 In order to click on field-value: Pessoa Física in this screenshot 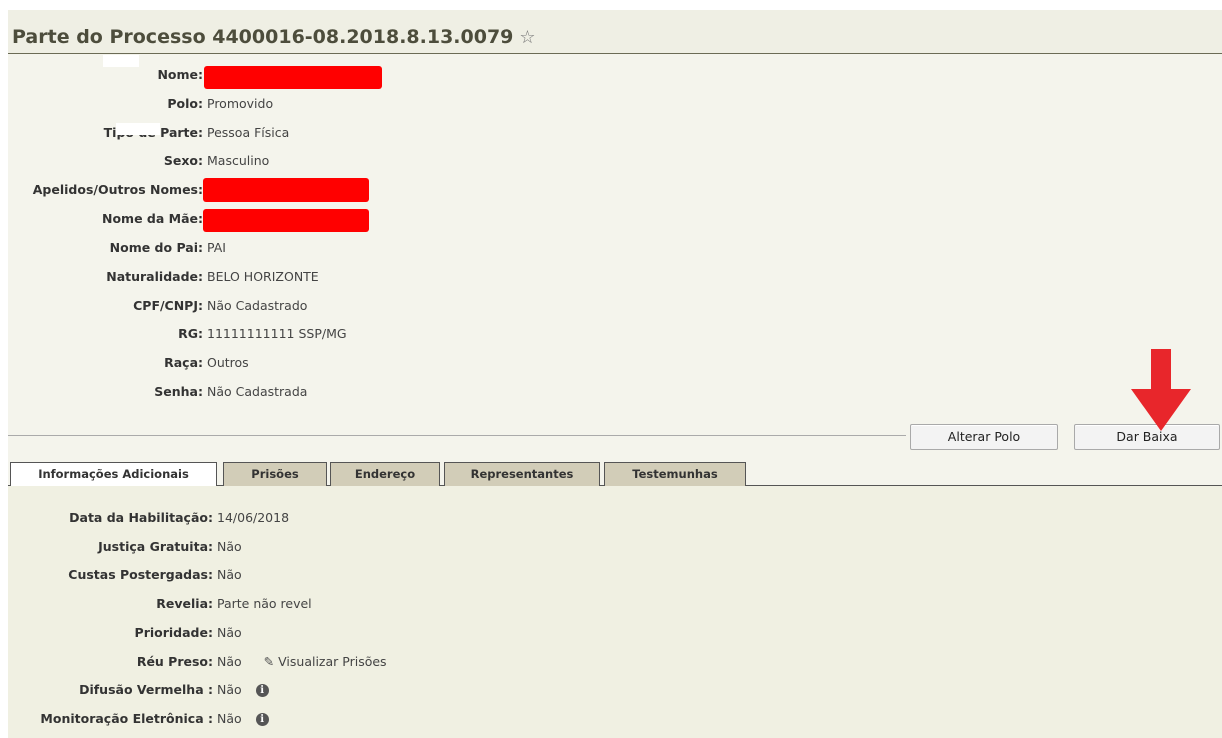, I will do `click(248, 132)`.